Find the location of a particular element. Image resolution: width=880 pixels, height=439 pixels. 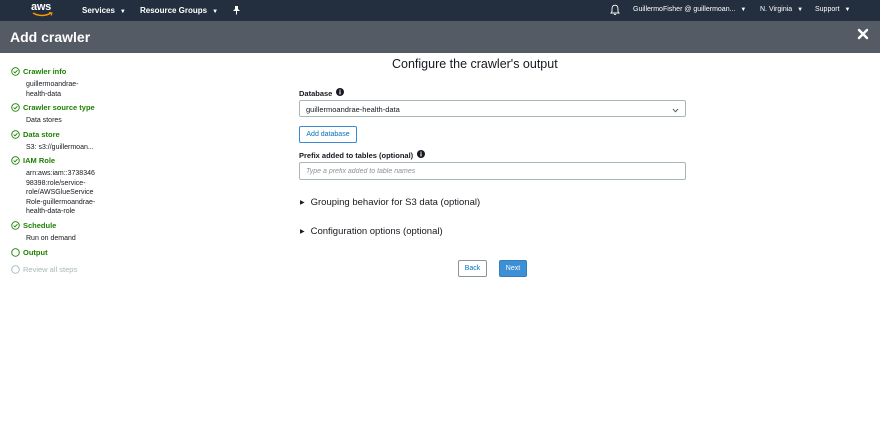

step-detail-line: Data stores is located at coordinates (44, 120).